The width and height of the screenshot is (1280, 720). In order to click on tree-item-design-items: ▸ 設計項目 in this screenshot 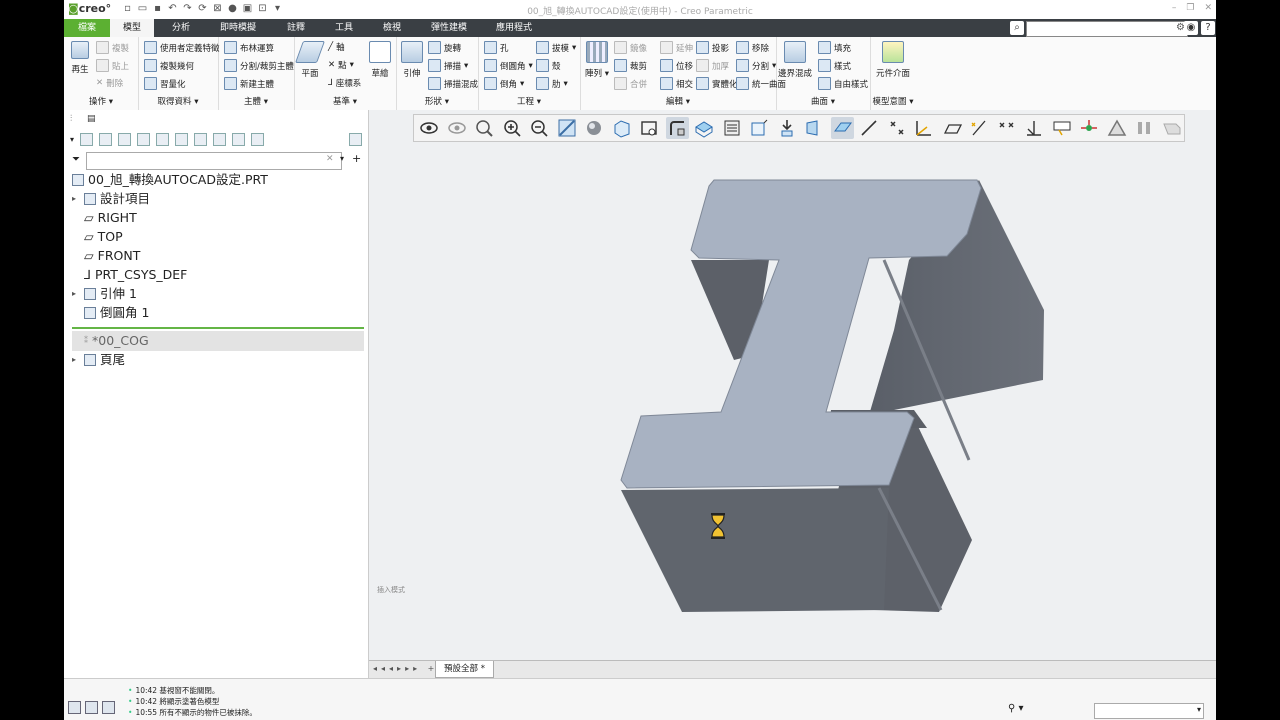, I will do `click(111, 199)`.